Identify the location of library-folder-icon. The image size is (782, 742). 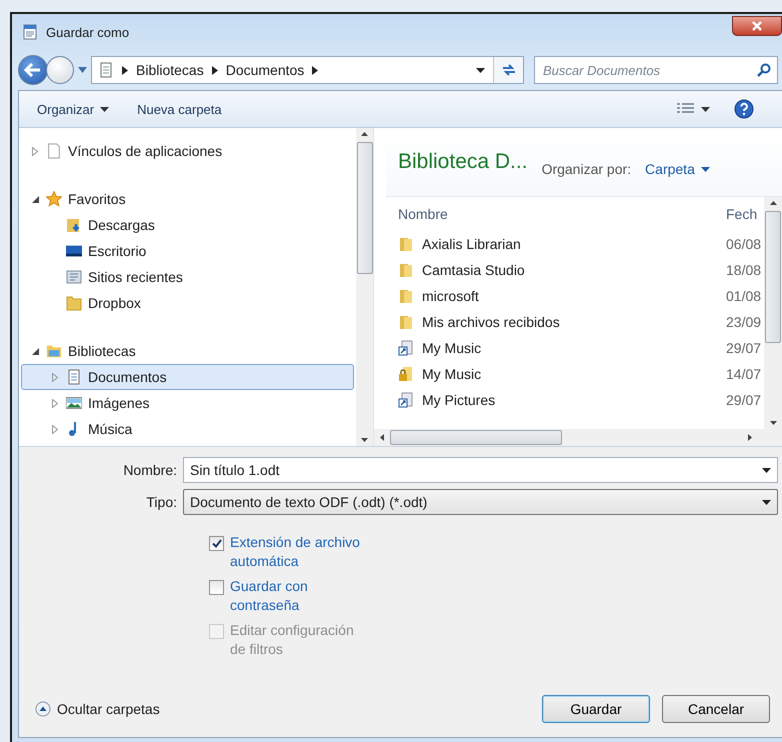
(54, 351).